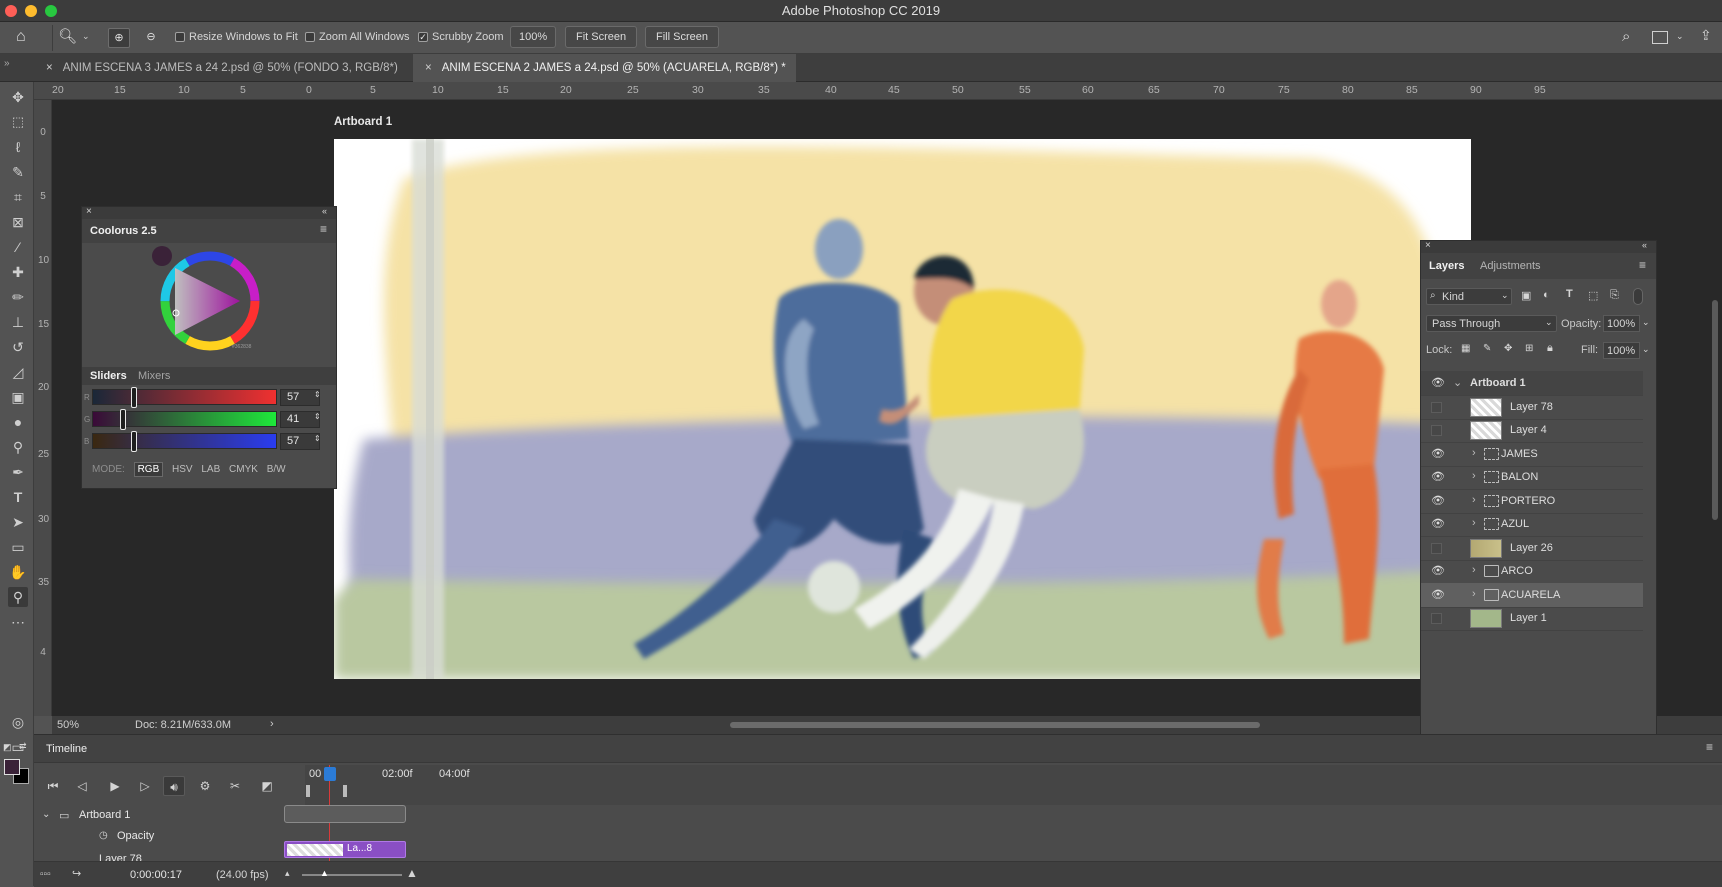 This screenshot has height=887, width=1722. What do you see at coordinates (18, 147) in the screenshot?
I see `lasso-tool-icon: ℓ` at bounding box center [18, 147].